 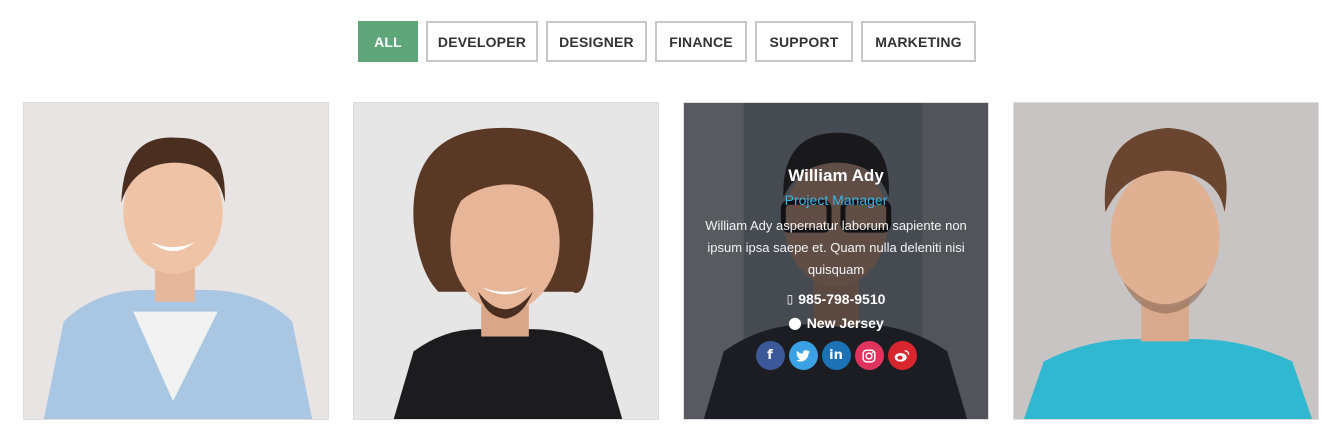 I want to click on team-member-phone: ▯ 985-798-9510, so click(x=836, y=299).